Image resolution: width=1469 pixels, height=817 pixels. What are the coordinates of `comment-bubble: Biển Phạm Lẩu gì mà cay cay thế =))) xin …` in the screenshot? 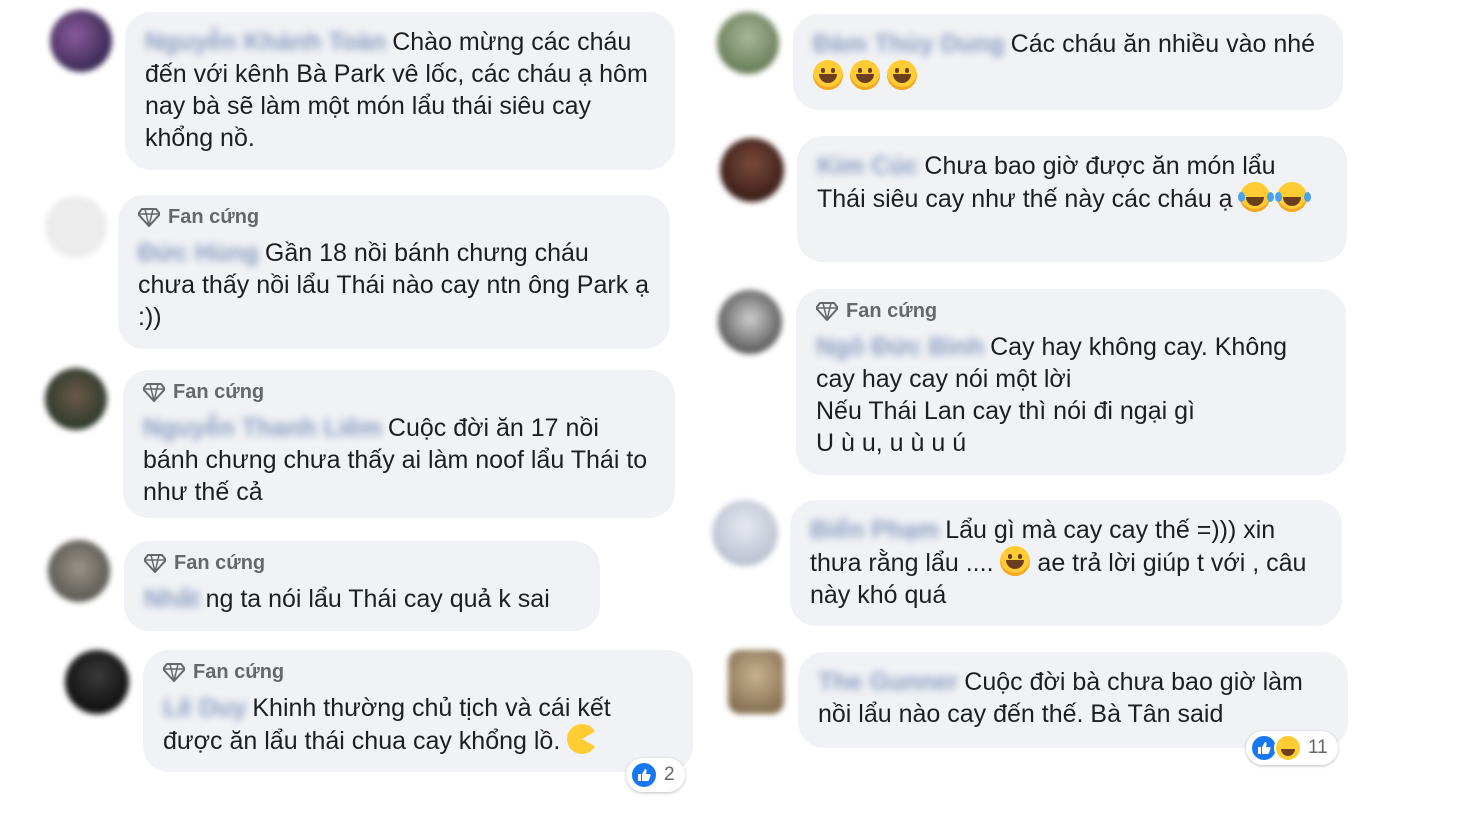 It's located at (1066, 563).